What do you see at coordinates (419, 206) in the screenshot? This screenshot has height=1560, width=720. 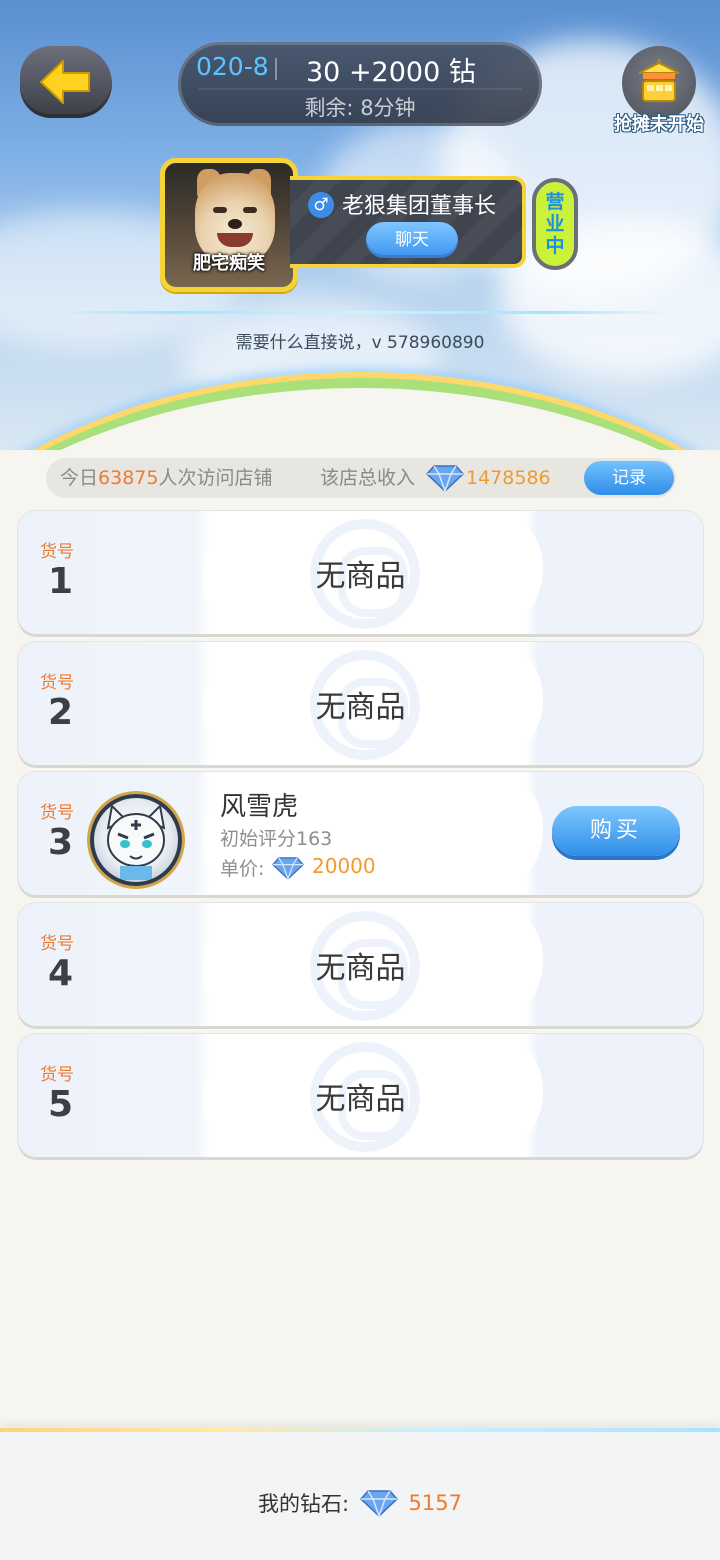 I see `owner-name: 老狠集团董事长` at bounding box center [419, 206].